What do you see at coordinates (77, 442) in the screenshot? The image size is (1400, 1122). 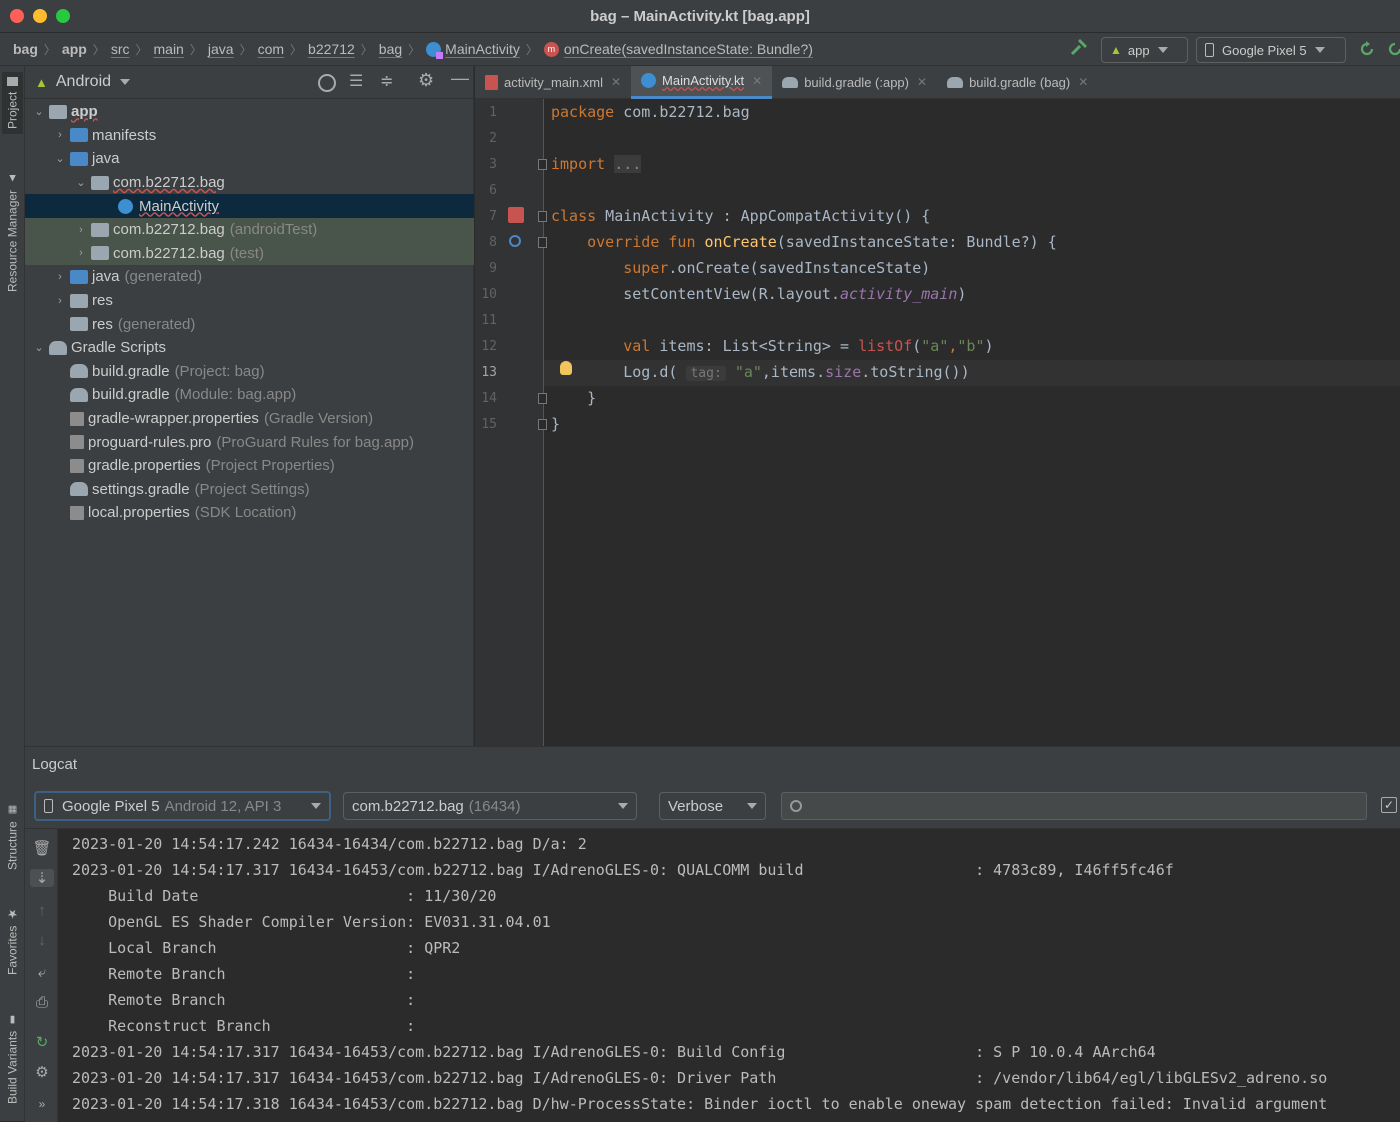 I see `text-file-icon` at bounding box center [77, 442].